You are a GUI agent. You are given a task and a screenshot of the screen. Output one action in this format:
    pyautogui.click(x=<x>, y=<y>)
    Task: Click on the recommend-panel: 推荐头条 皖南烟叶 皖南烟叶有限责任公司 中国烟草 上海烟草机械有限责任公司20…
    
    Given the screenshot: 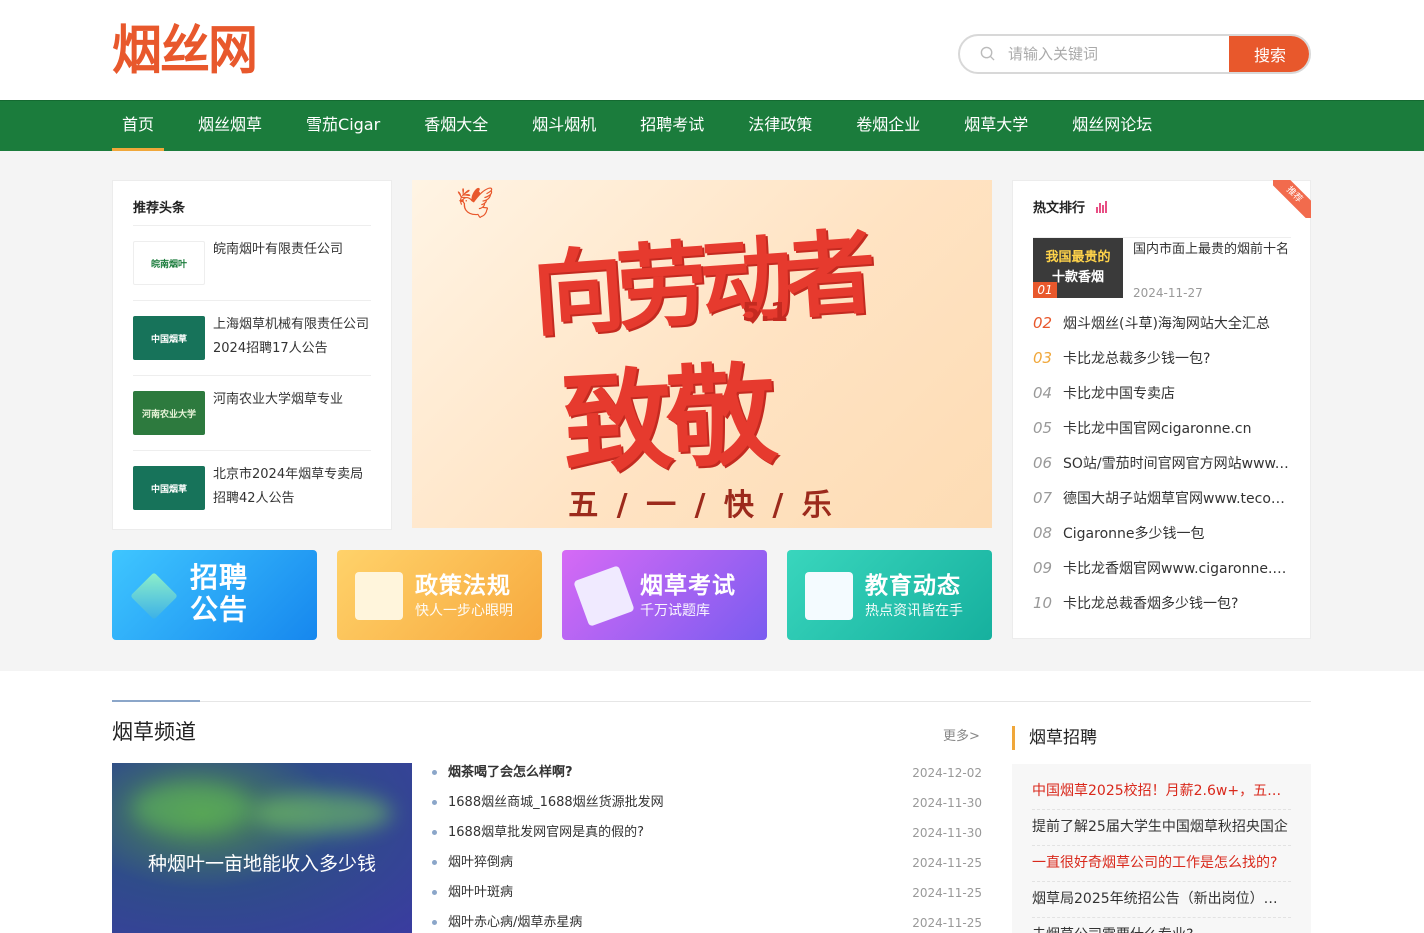 What is the action you would take?
    pyautogui.click(x=252, y=355)
    